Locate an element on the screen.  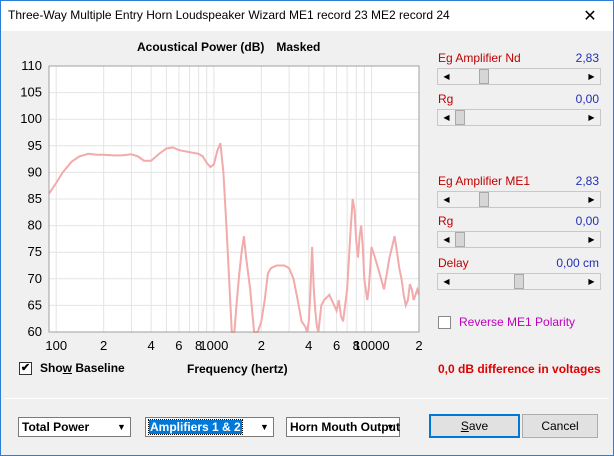
baseline-check-box: ✔ is located at coordinates (25, 368).